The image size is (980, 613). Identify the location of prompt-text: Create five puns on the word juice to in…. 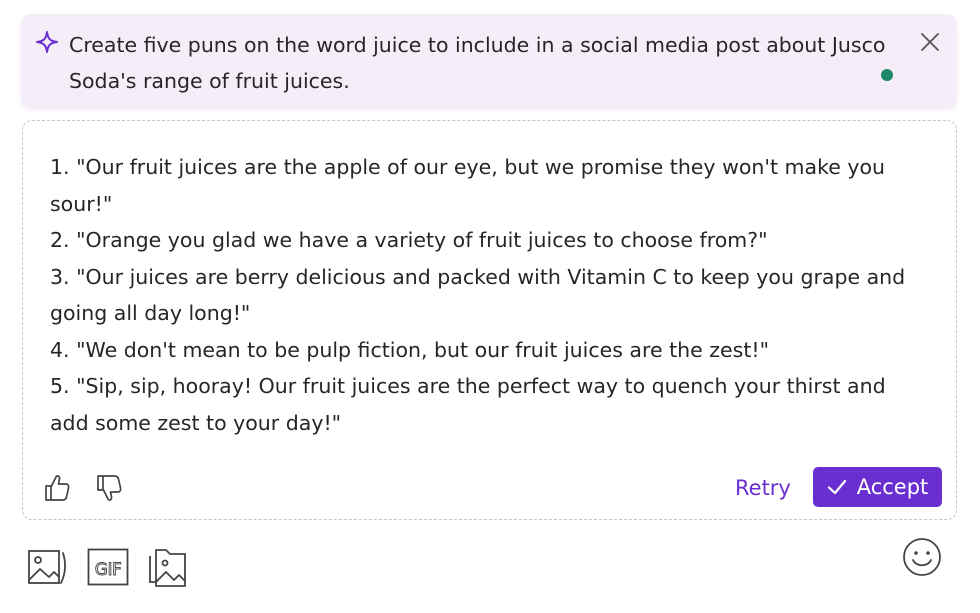
(477, 63).